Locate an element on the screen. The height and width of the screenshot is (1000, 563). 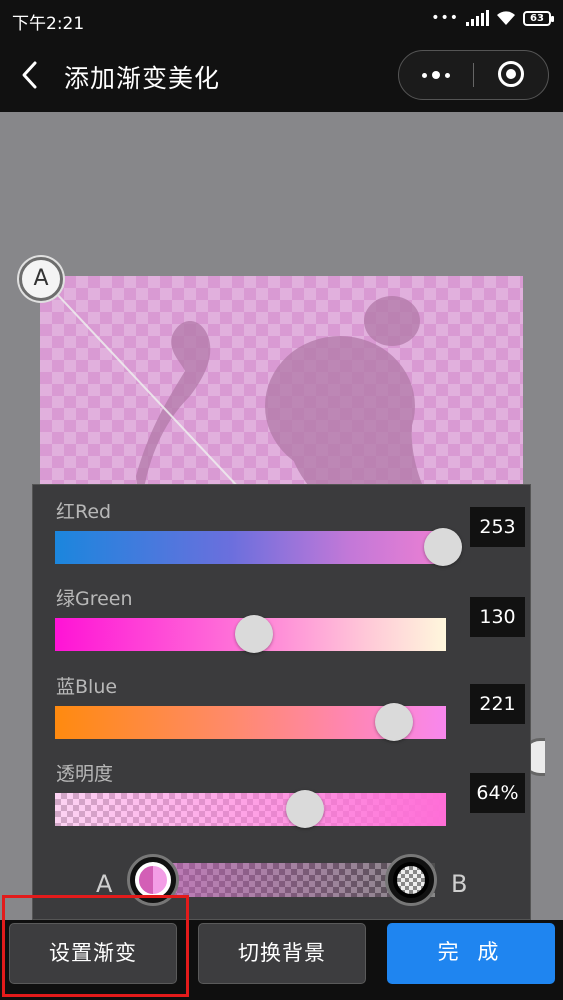
wifi-icon is located at coordinates (506, 18).